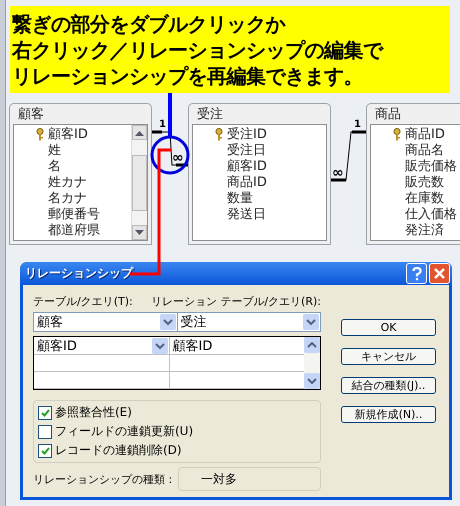 This screenshot has width=460, height=506. Describe the element at coordinates (93, 412) in the screenshot. I see `option-label: 参照整合性(E)` at that location.